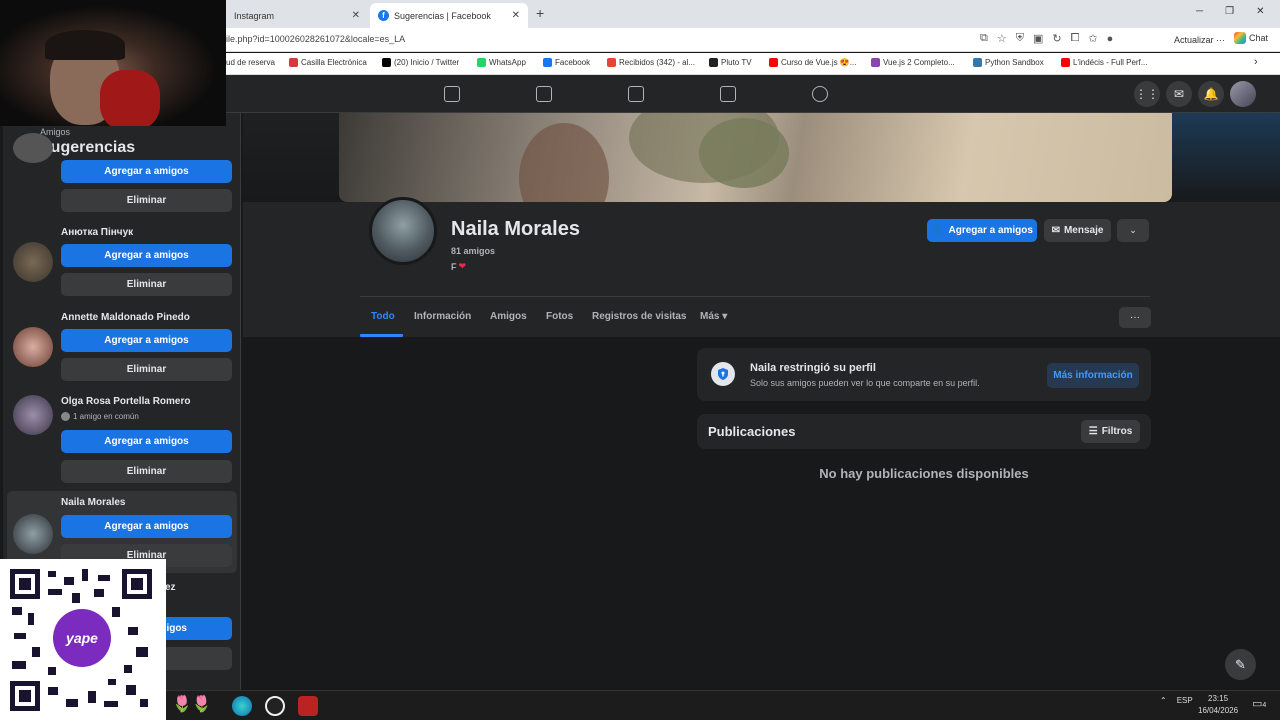 The height and width of the screenshot is (720, 1280). Describe the element at coordinates (1092, 38) in the screenshot. I see `favorites-icon: ✩` at that location.